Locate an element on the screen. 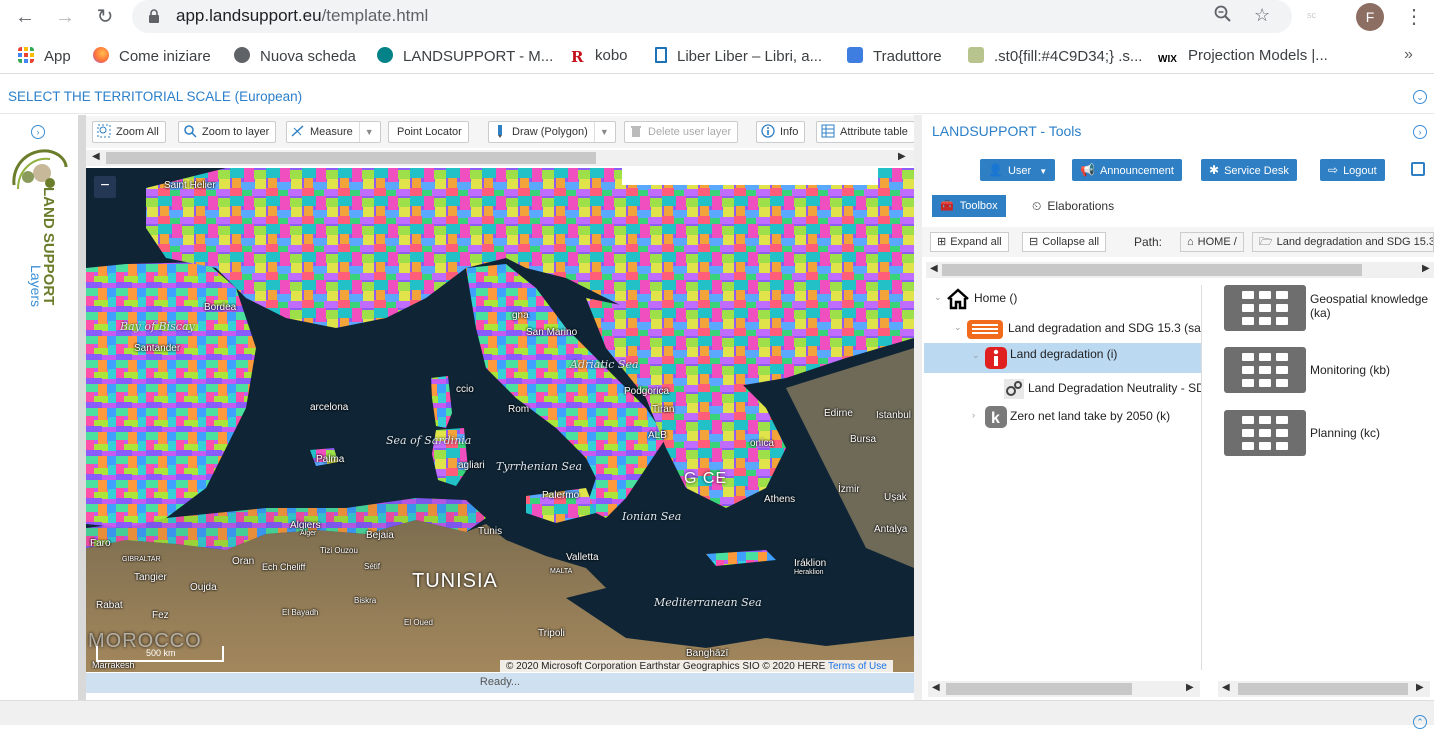  delete-user-layer-label: Delete user layer is located at coordinates (690, 132).